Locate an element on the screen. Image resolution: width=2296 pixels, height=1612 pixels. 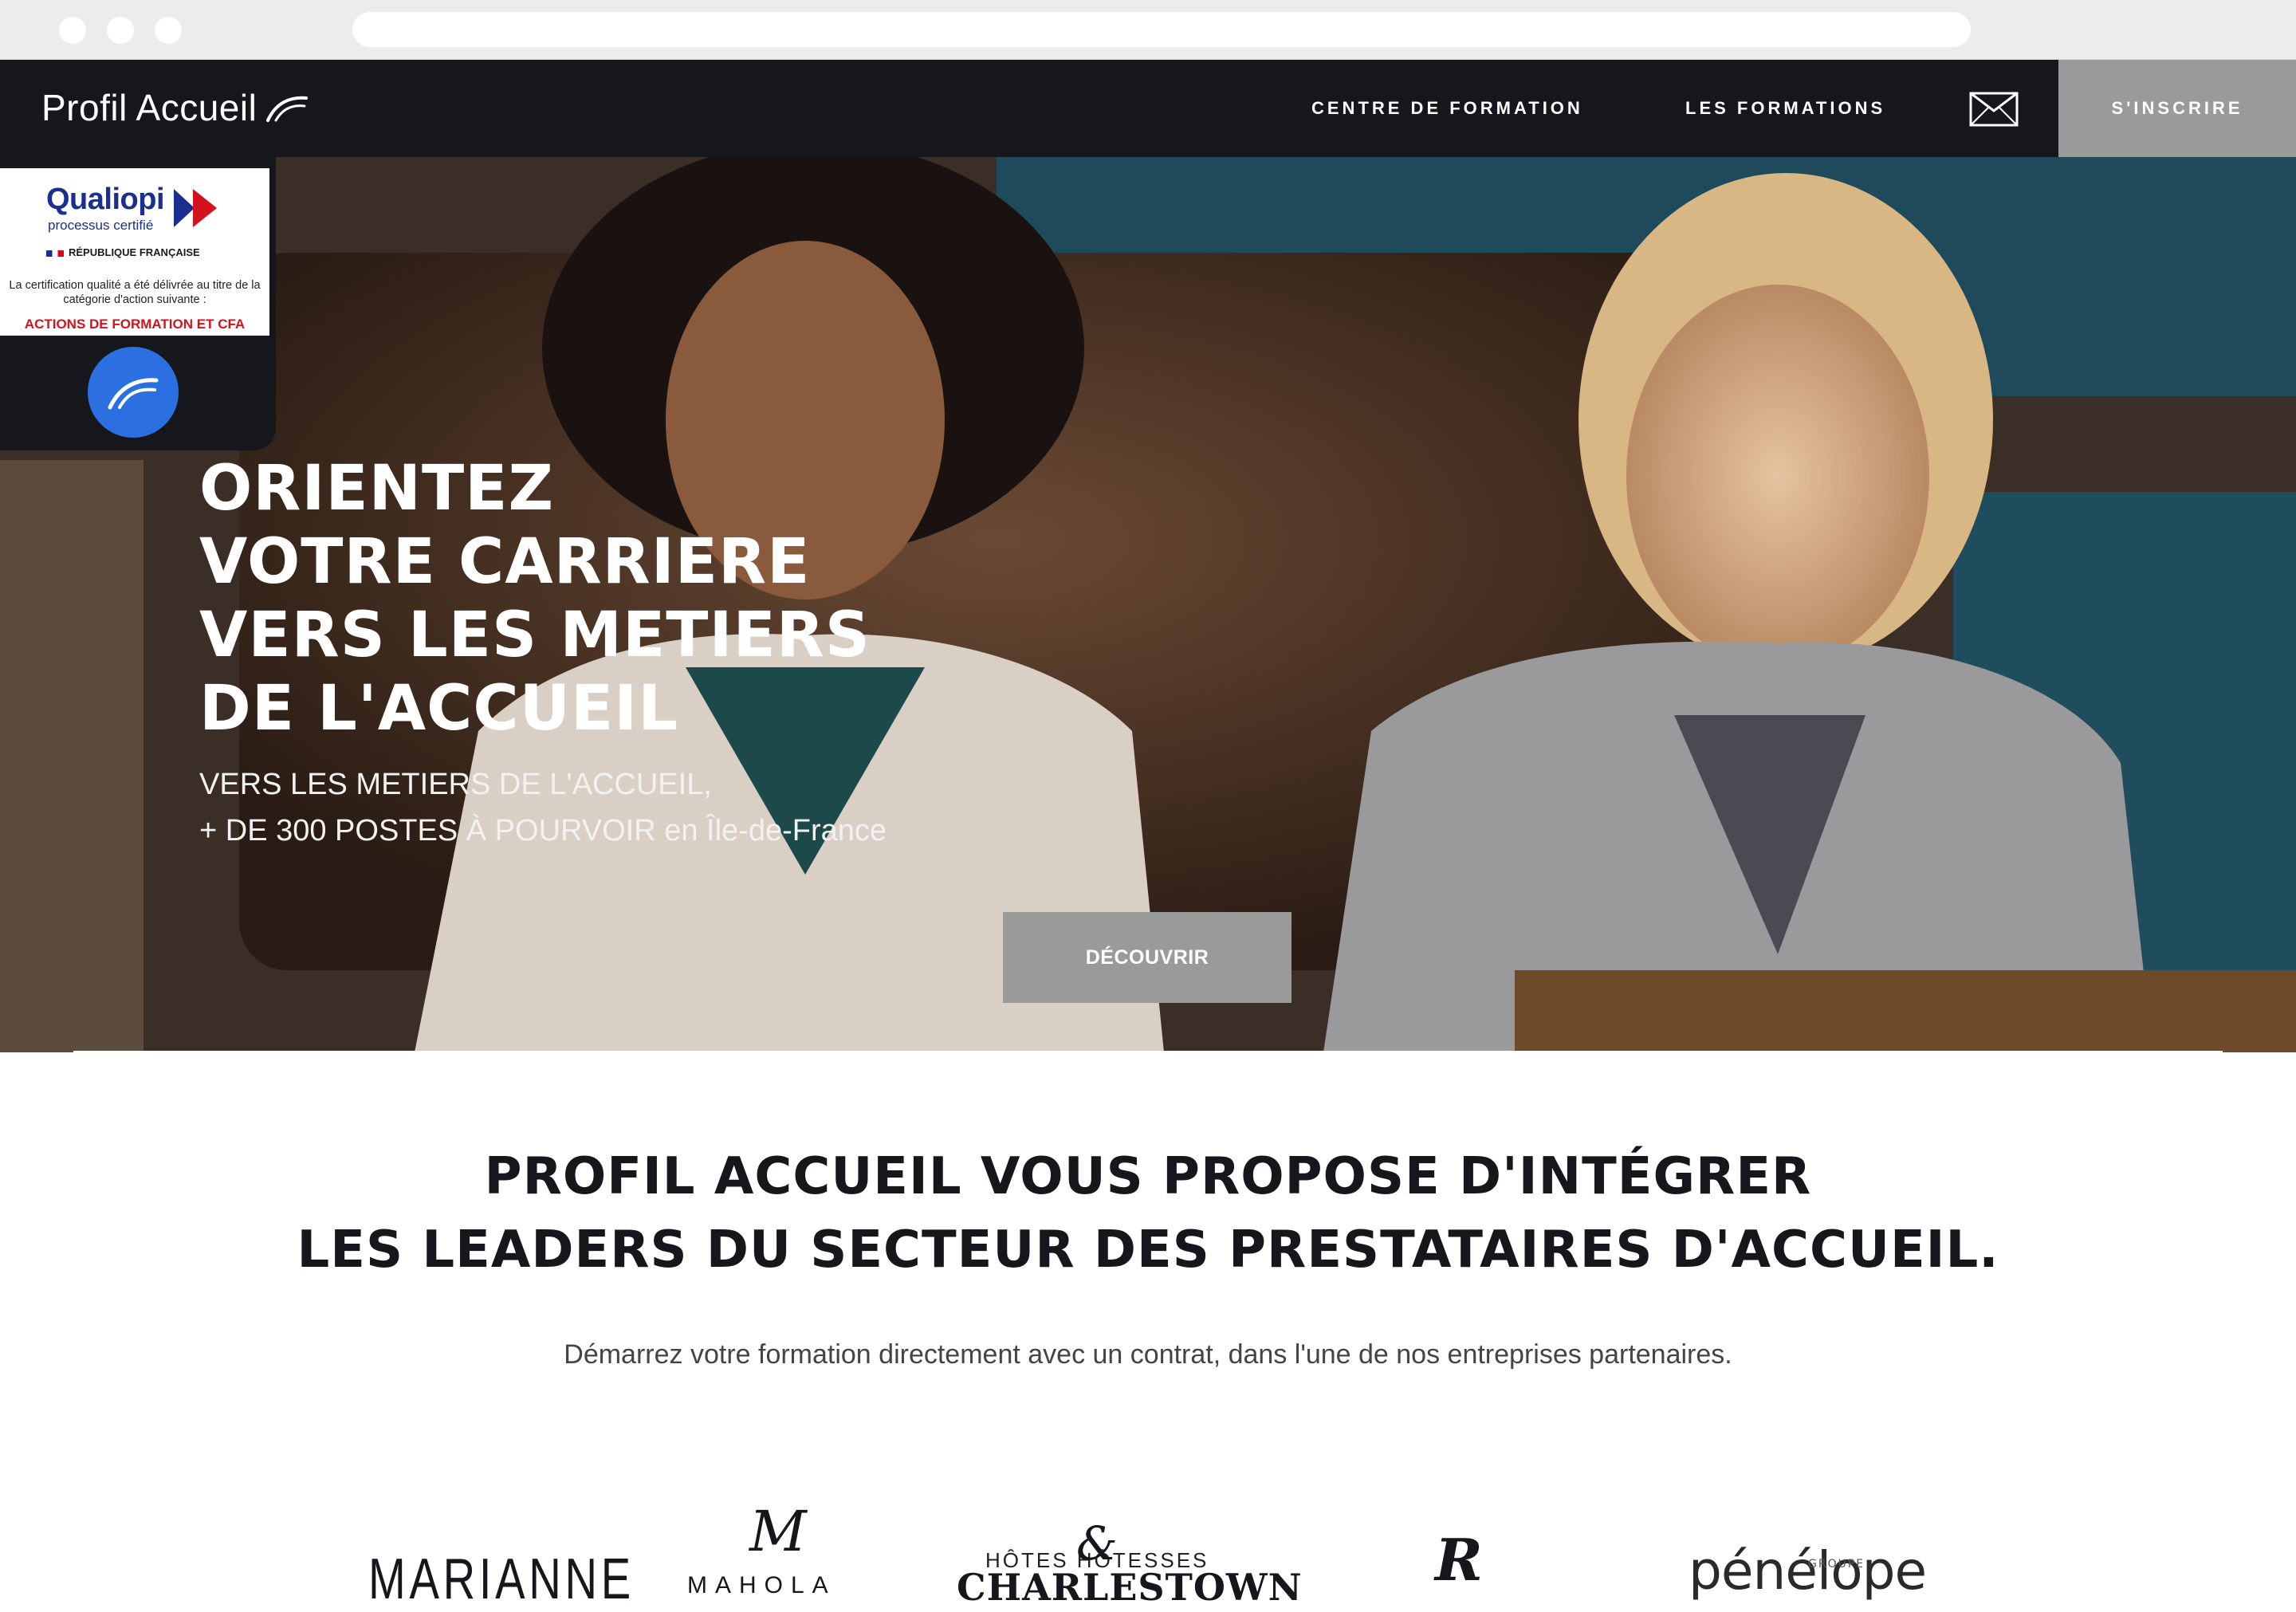
hero-title-line: DE L'ACCUEIL is located at coordinates (438, 709).